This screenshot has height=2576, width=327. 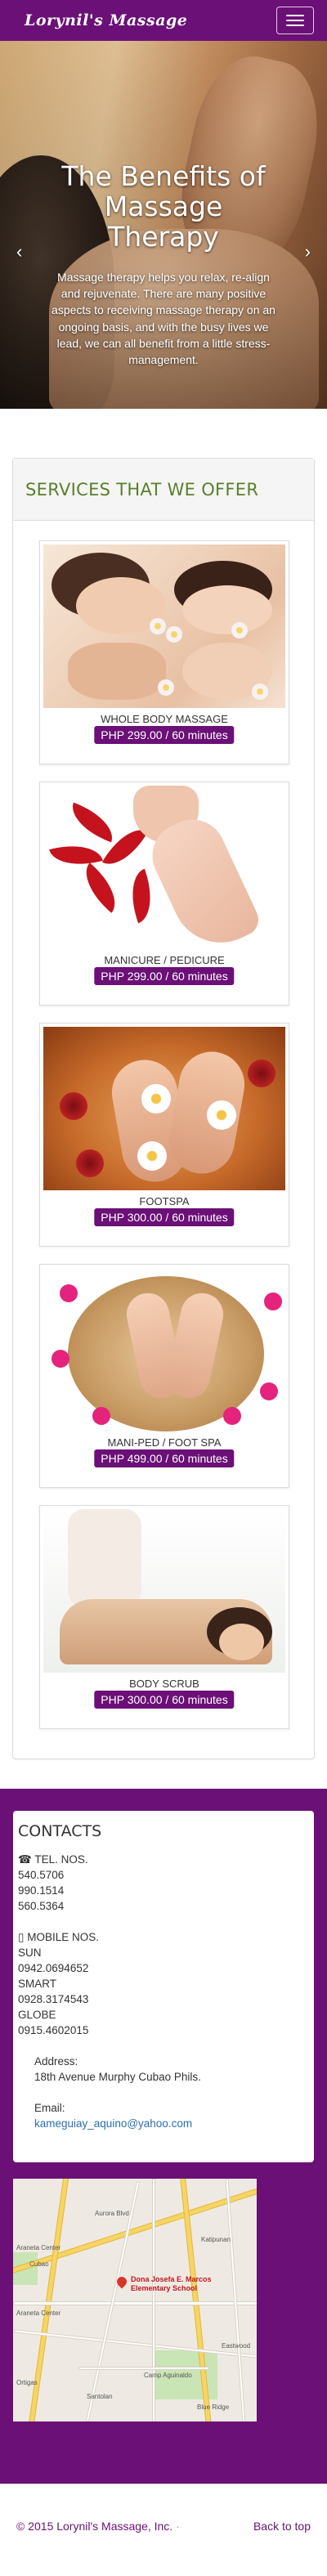 I want to click on services-header: SERVICES THAT WE OFFER, so click(x=163, y=490).